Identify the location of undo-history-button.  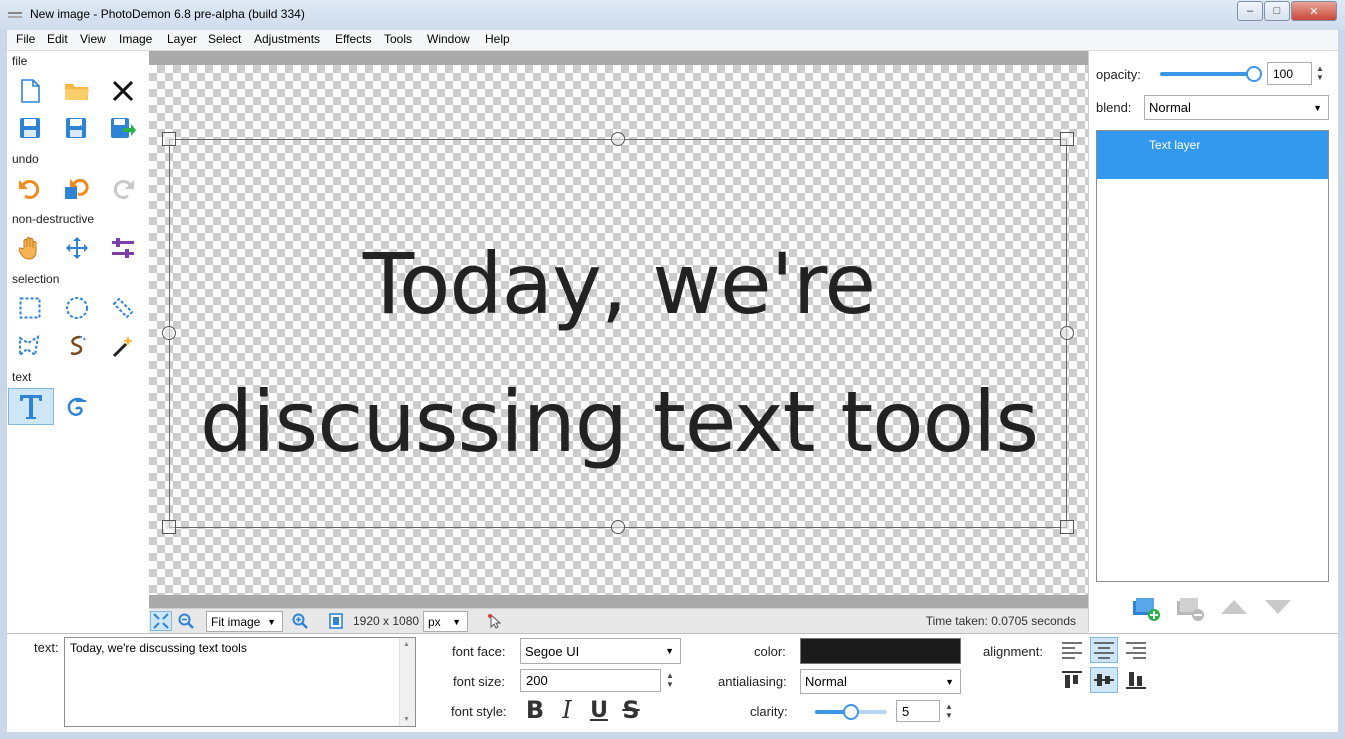
(77, 188).